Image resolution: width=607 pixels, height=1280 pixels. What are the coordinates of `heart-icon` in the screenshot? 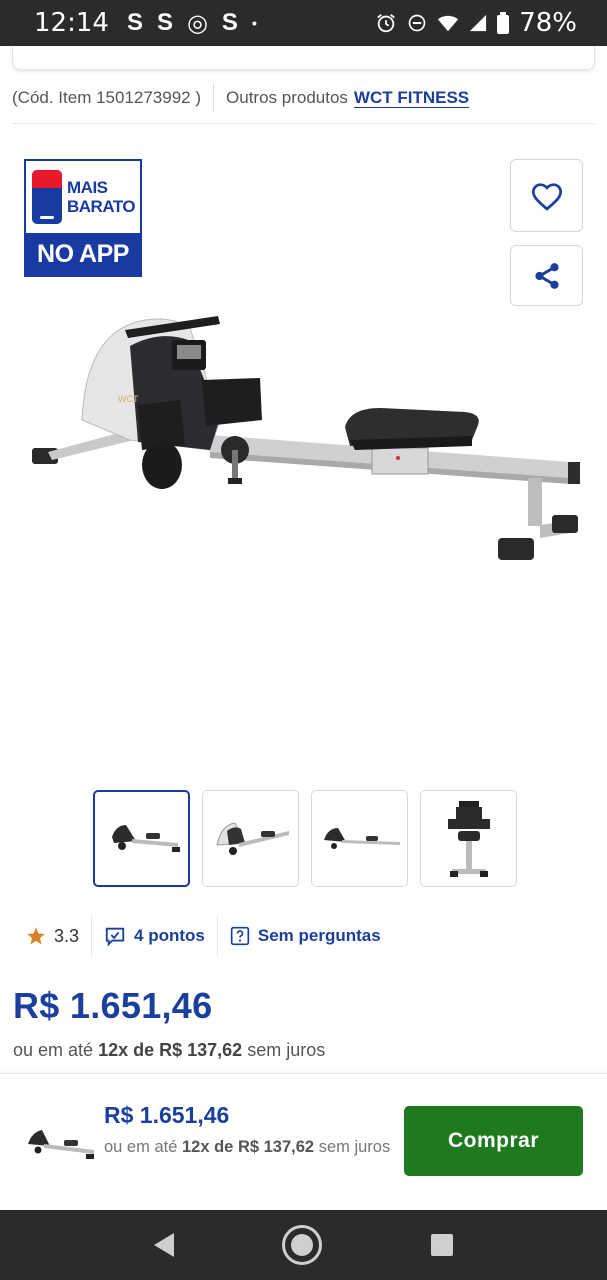 It's located at (546, 196).